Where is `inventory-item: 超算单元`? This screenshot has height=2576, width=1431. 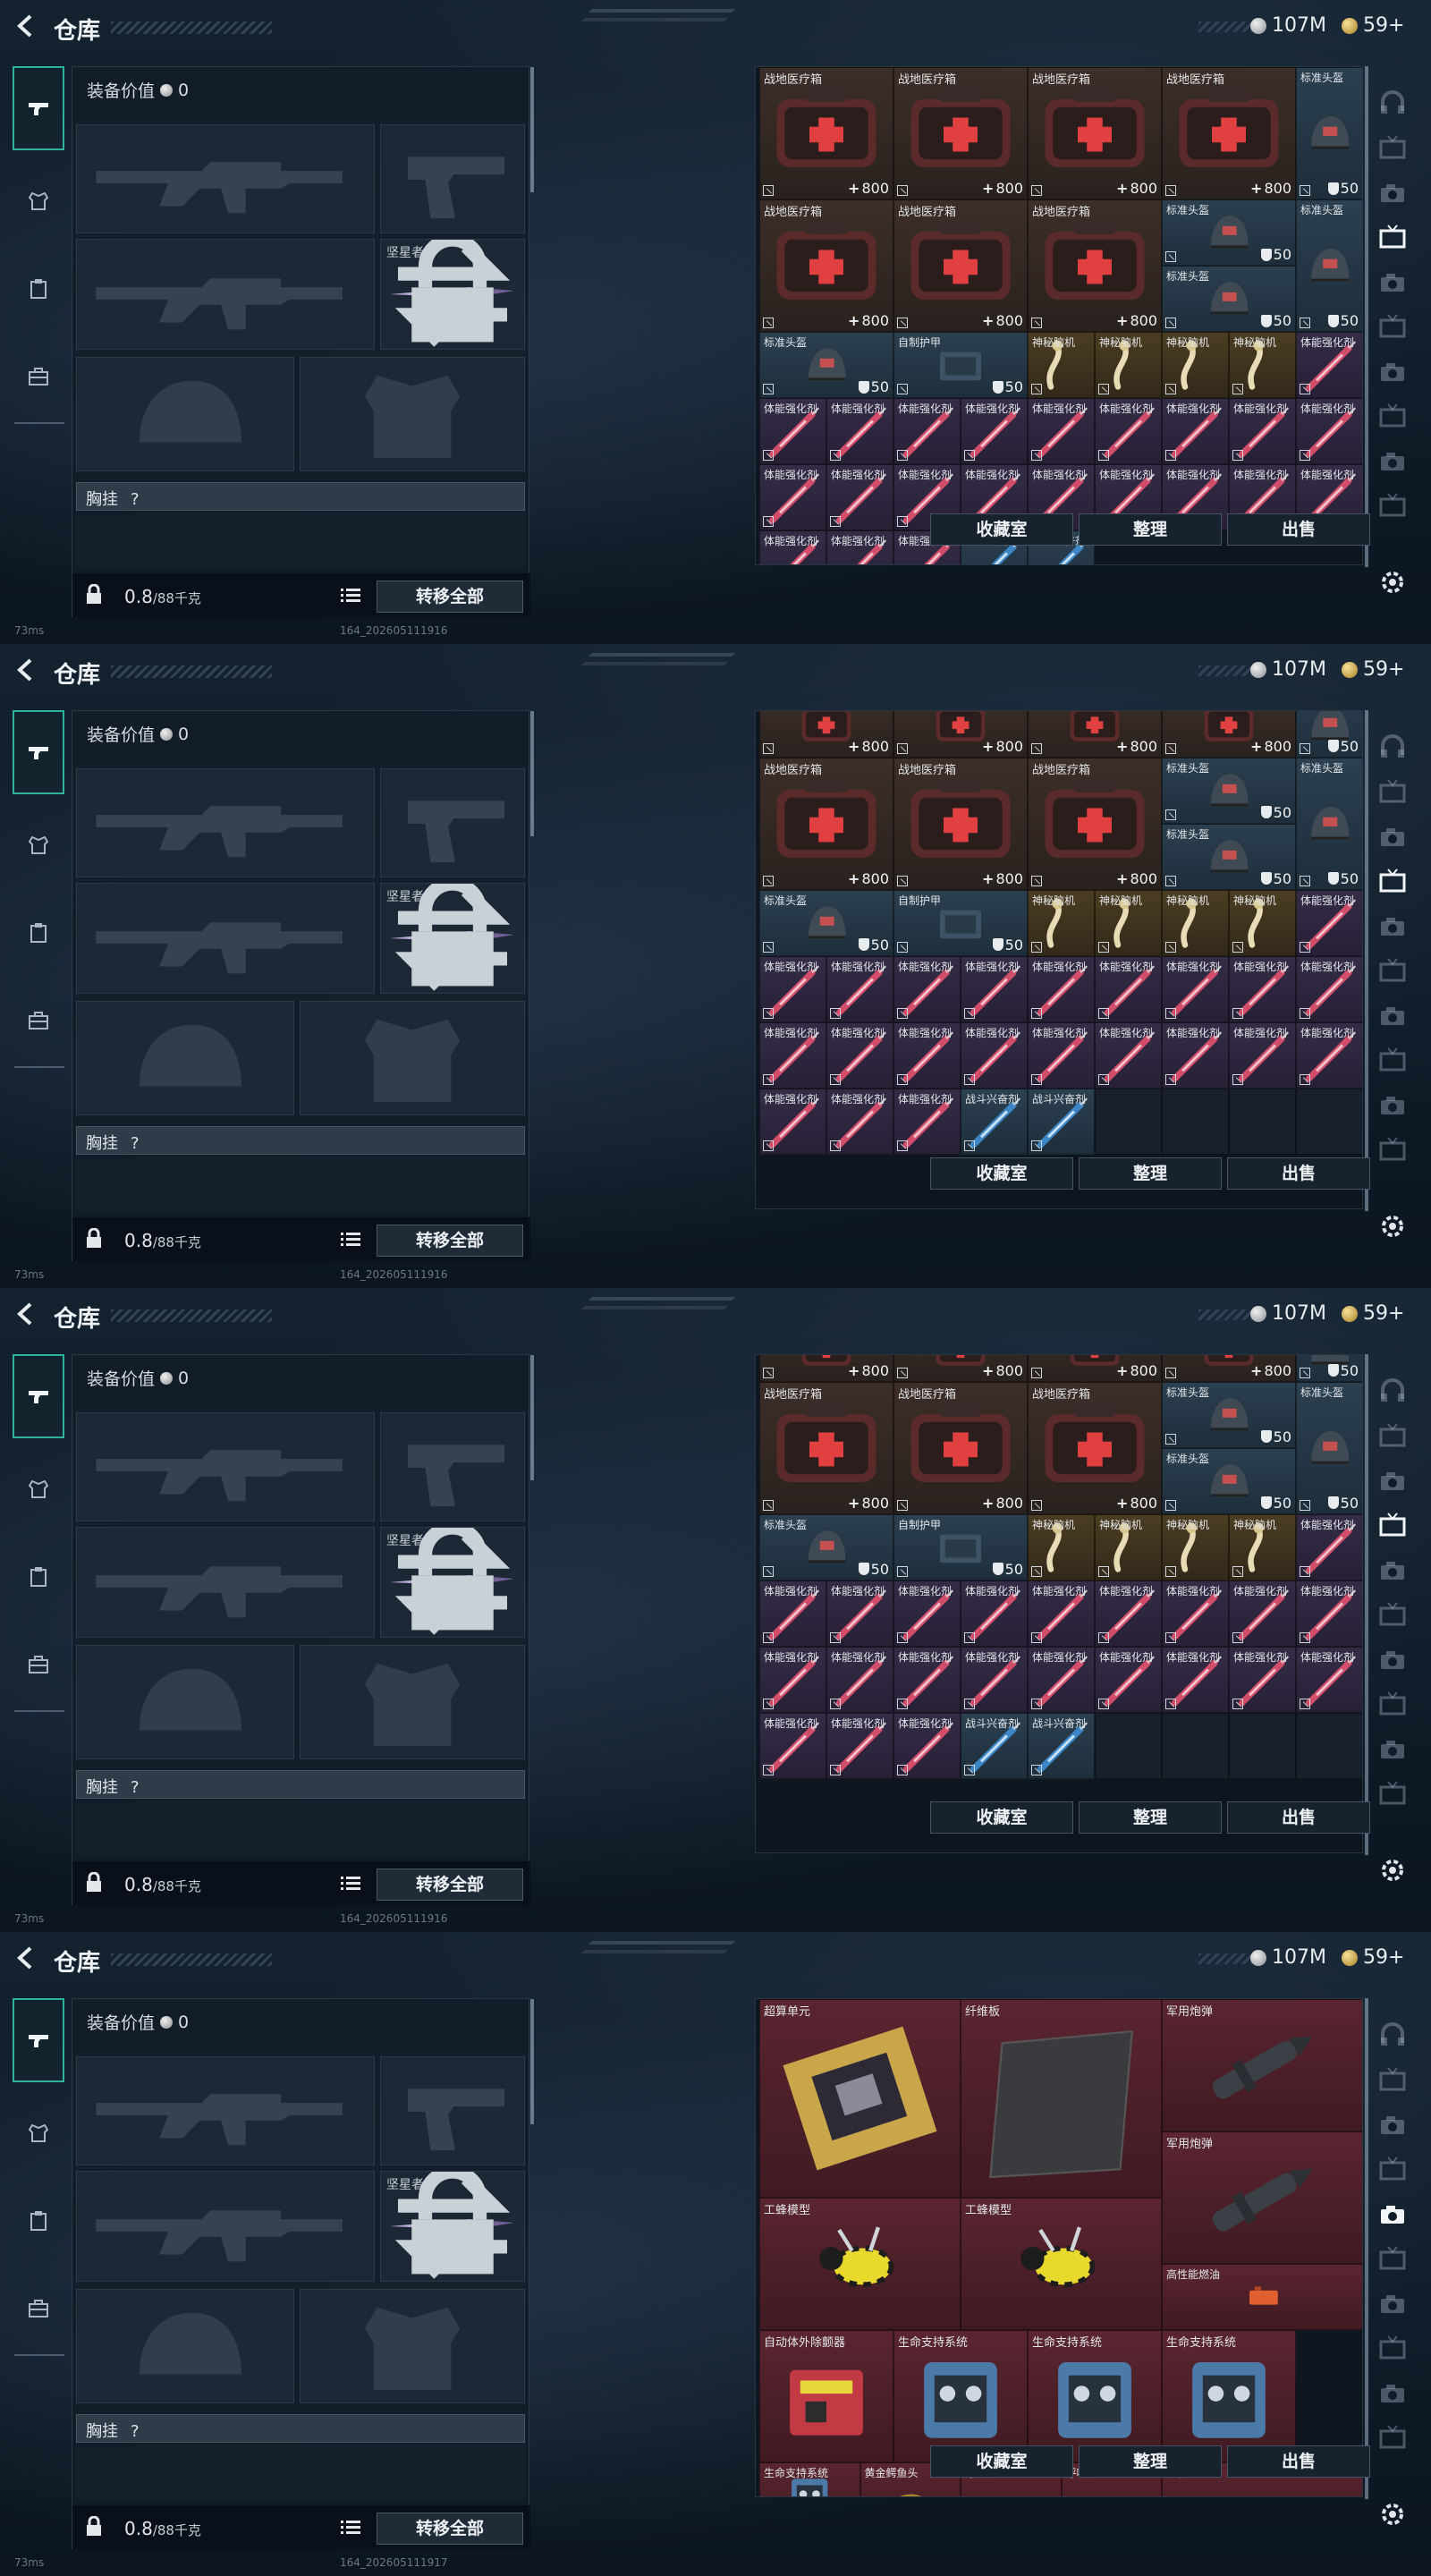
inventory-item: 超算单元 is located at coordinates (860, 2098).